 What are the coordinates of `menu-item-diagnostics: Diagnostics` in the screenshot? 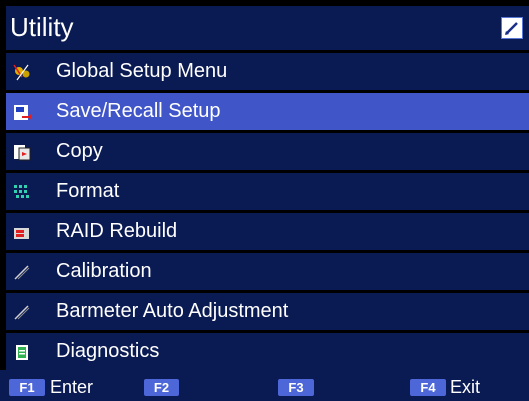 It's located at (267, 351).